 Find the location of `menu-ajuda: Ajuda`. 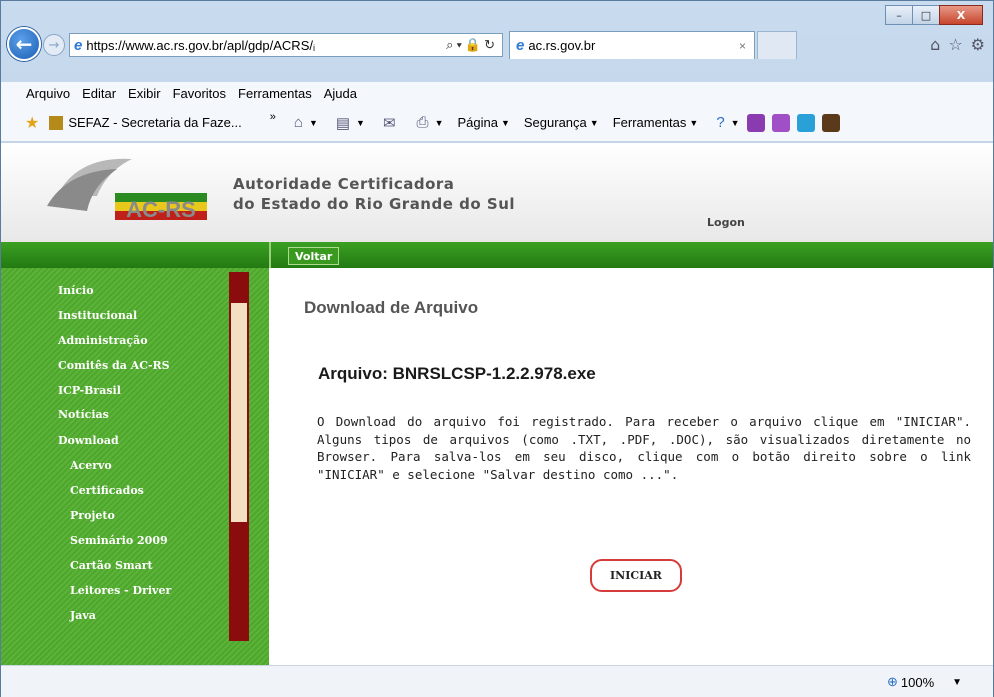

menu-ajuda: Ajuda is located at coordinates (340, 93).